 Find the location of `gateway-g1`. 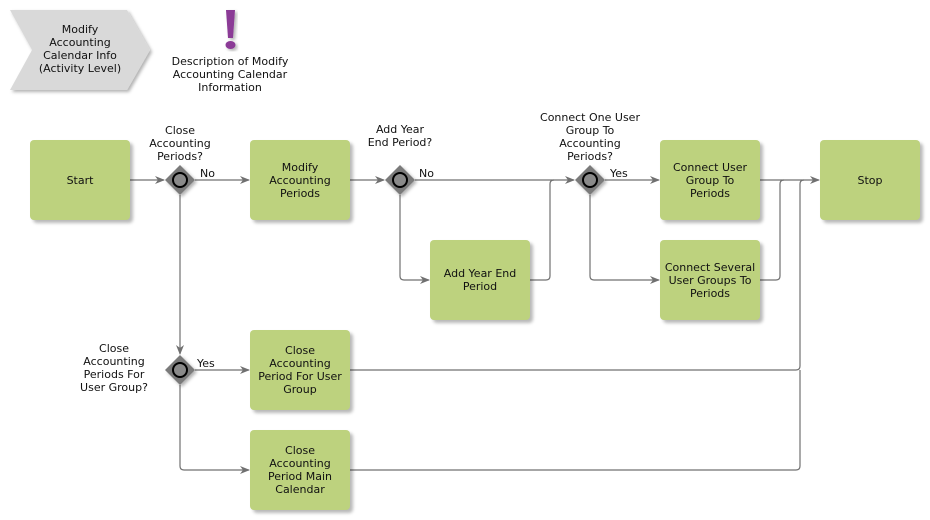

gateway-g1 is located at coordinates (180, 180).